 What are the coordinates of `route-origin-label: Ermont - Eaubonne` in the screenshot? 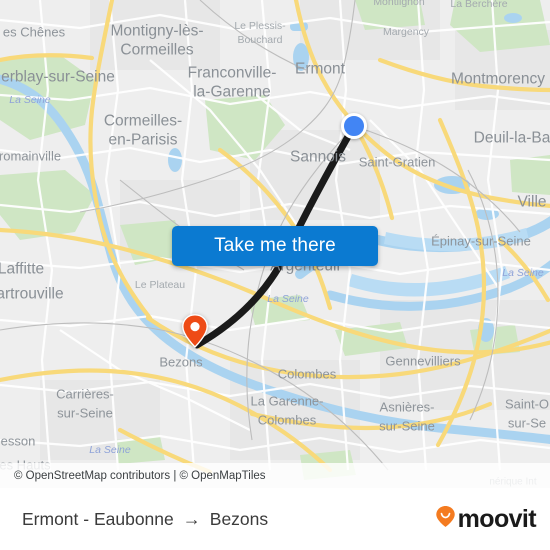 It's located at (98, 518).